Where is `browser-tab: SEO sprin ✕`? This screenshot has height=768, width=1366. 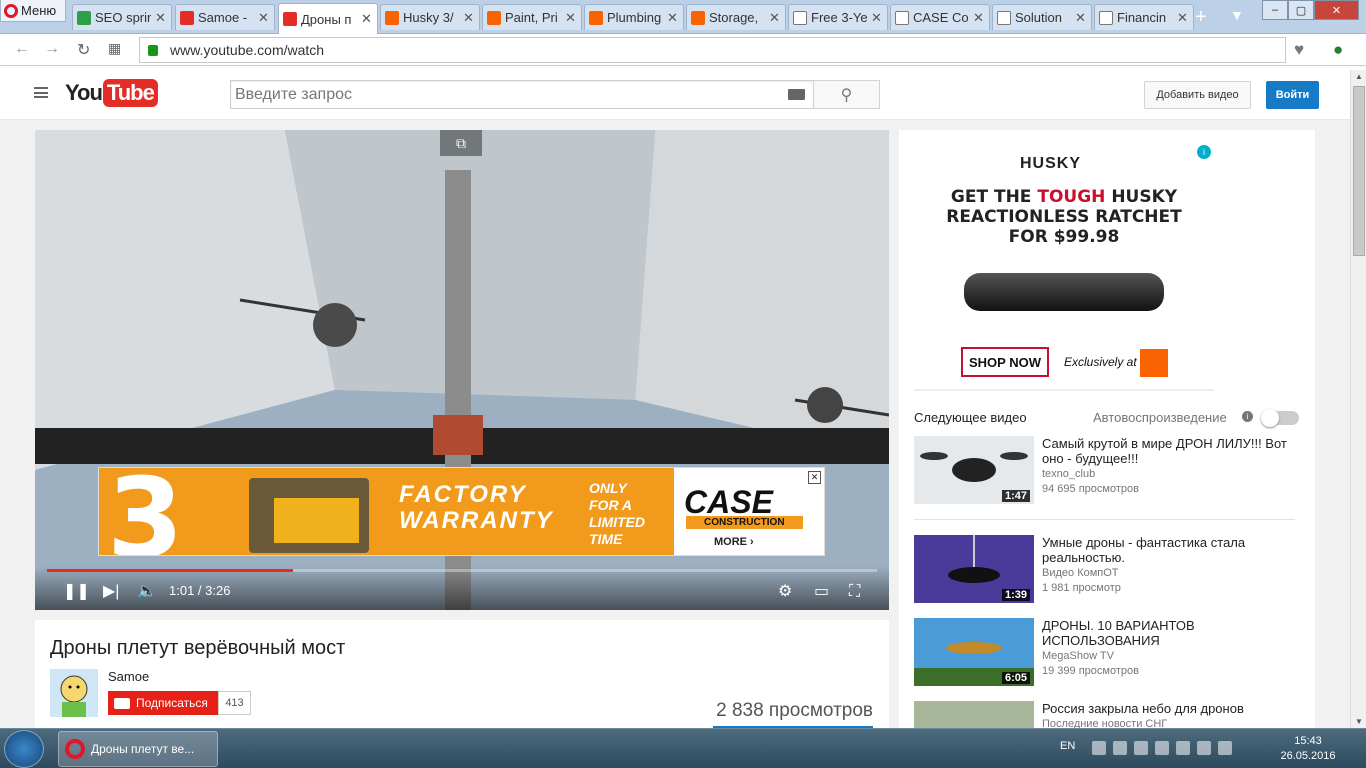
browser-tab: SEO sprin ✕ is located at coordinates (122, 17).